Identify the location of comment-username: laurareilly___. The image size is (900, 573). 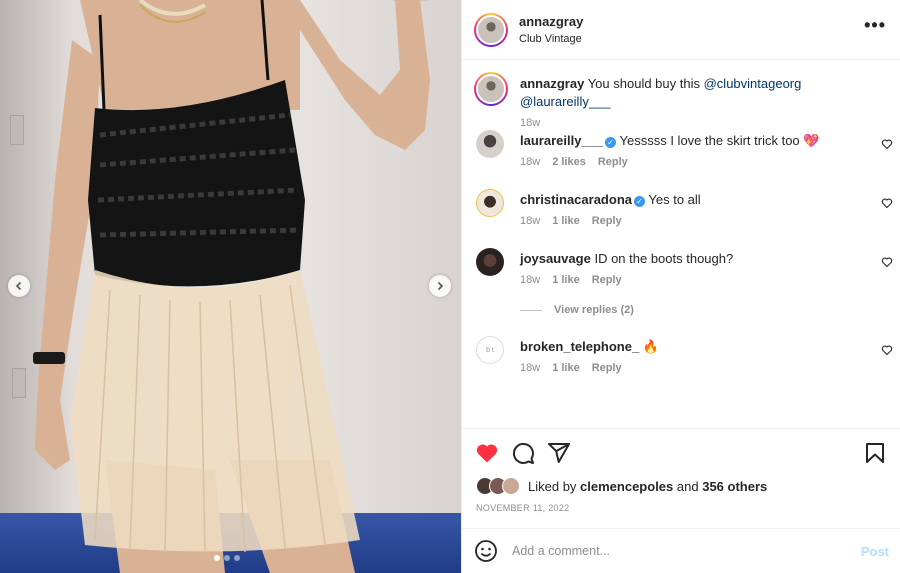
(561, 140).